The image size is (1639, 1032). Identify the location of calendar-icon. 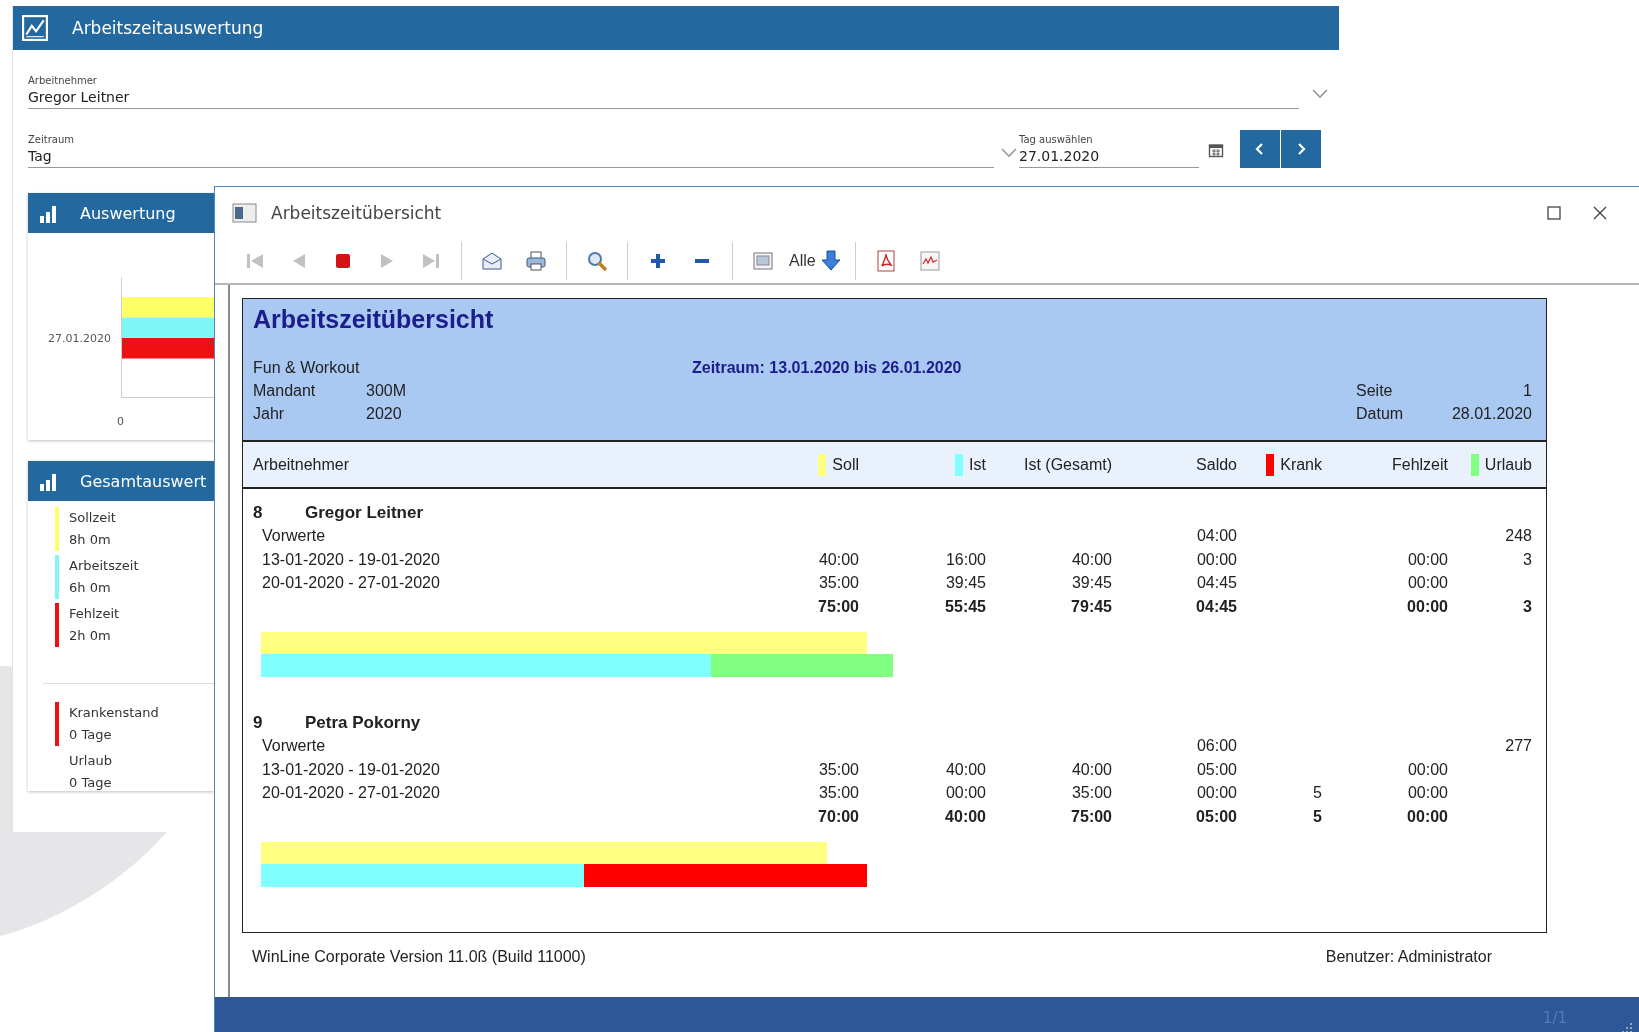
(1216, 150).